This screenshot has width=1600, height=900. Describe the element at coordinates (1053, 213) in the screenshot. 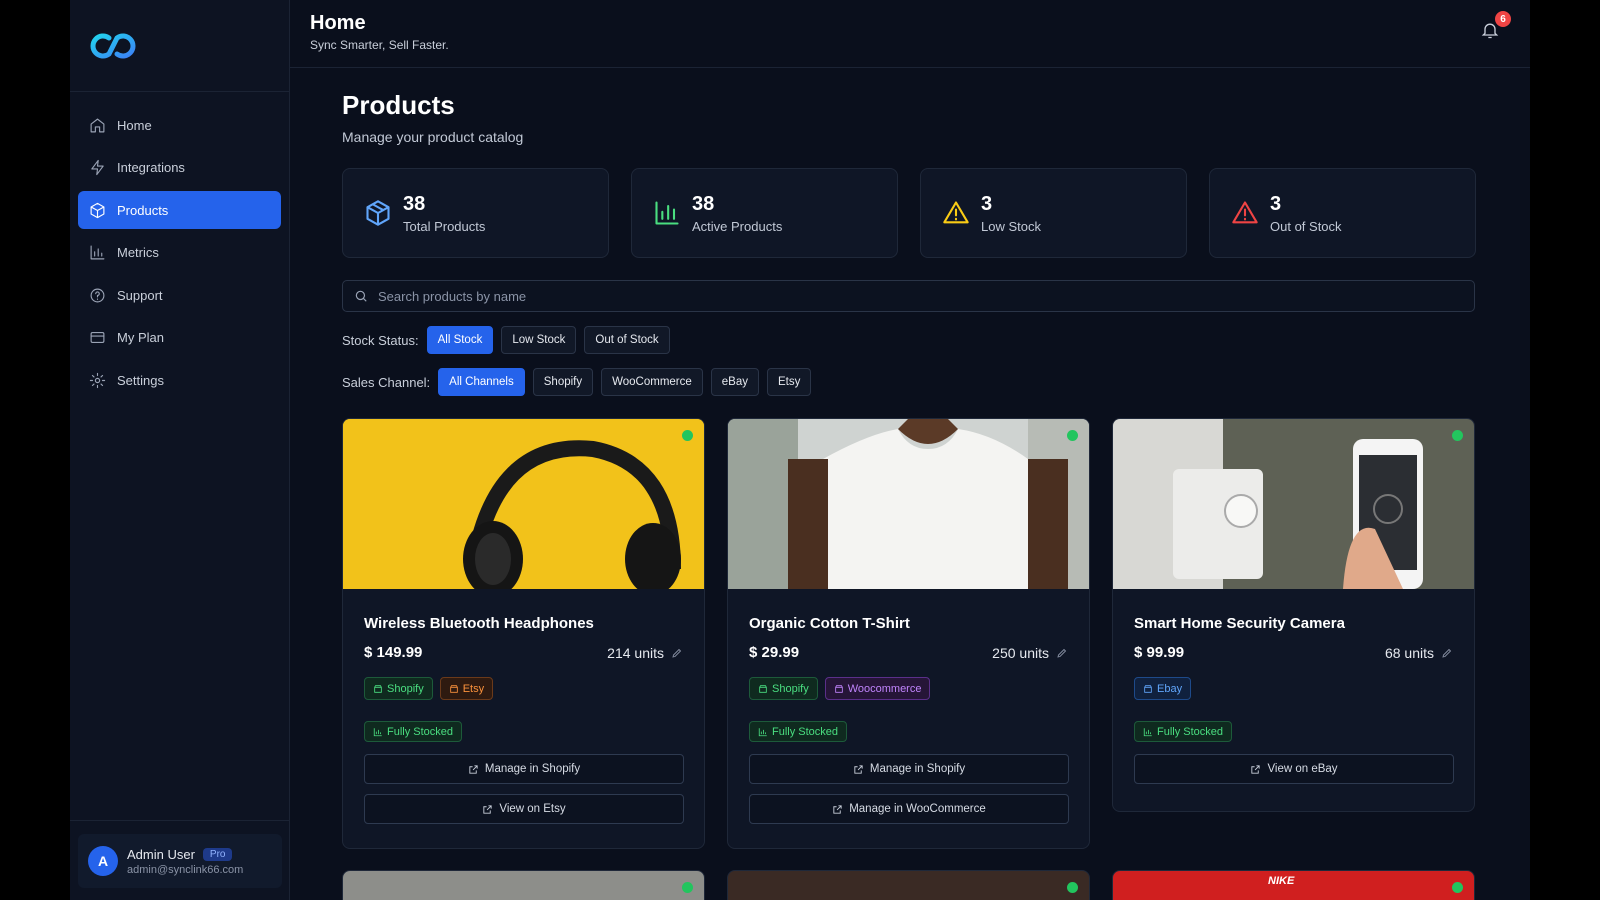

I see `stat-low-stock: 3 Low Stock` at that location.